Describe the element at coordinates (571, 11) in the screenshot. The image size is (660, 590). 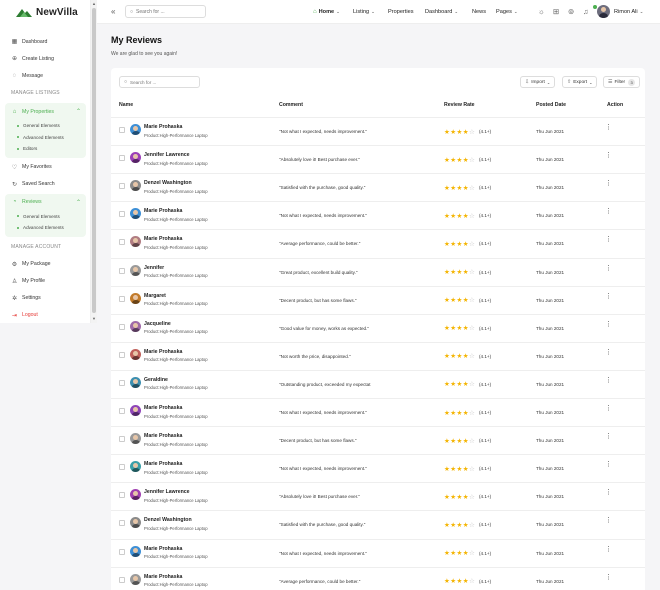
I see `chat-icon: ⊚` at that location.